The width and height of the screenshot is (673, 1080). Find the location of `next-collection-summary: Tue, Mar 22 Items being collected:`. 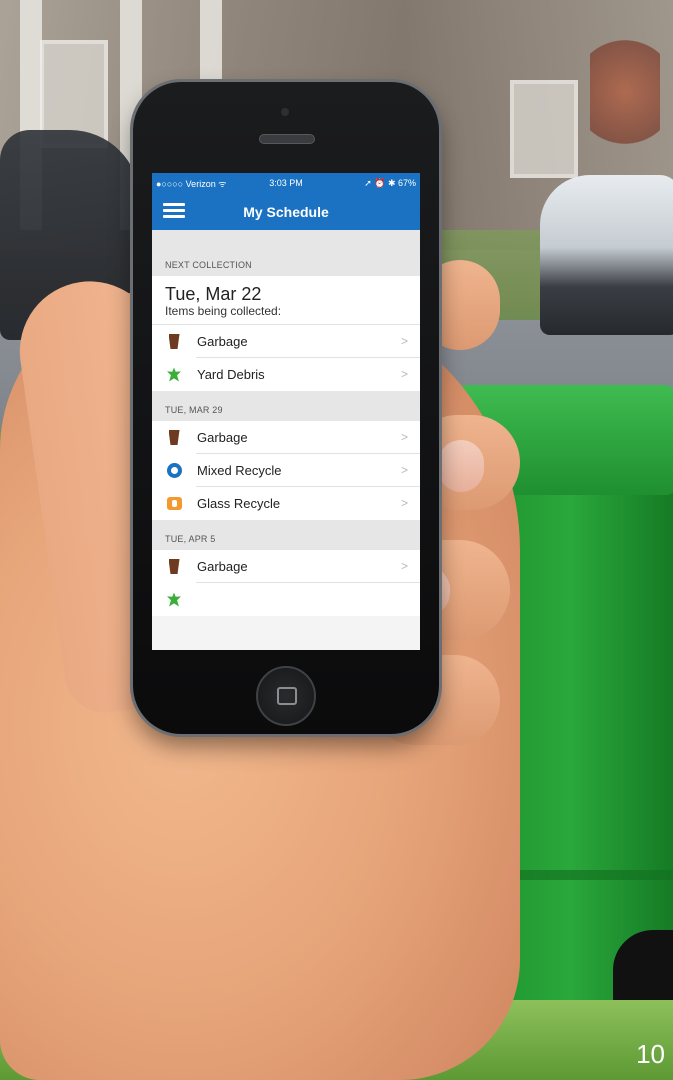

next-collection-summary: Tue, Mar 22 Items being collected: is located at coordinates (286, 300).